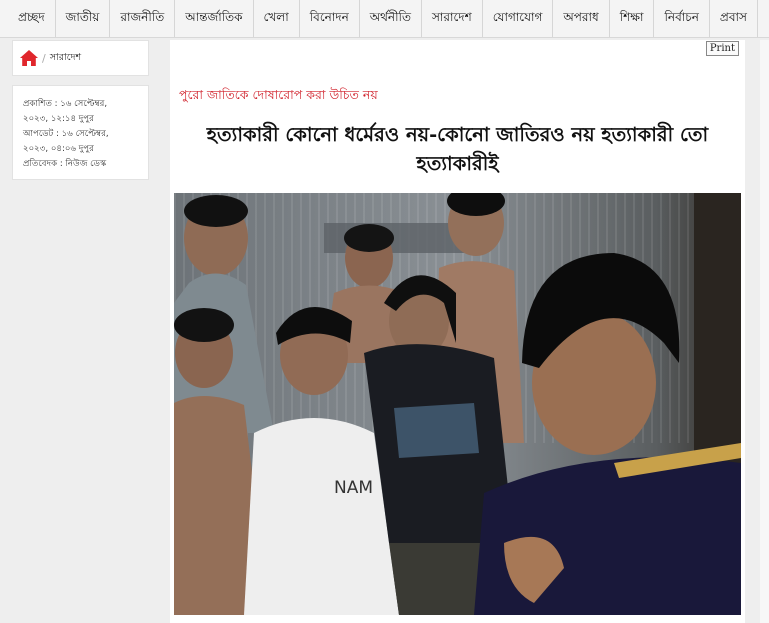 The image size is (769, 623). I want to click on scrollbar, so click(764, 331).